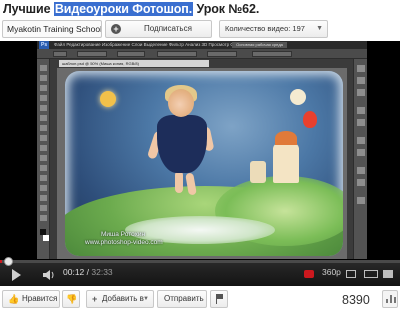 The width and height of the screenshot is (400, 311). Describe the element at coordinates (331, 272) in the screenshot. I see `quality-selector: 360p` at that location.